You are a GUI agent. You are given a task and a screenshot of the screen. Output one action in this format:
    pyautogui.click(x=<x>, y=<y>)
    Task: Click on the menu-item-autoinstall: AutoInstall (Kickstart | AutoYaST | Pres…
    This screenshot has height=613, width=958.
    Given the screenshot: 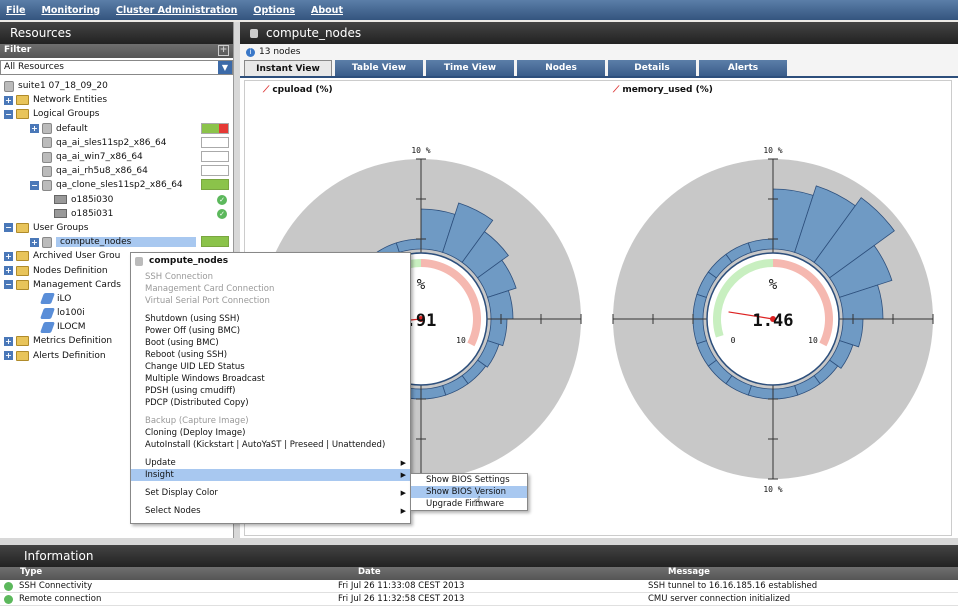 What is the action you would take?
    pyautogui.click(x=270, y=445)
    